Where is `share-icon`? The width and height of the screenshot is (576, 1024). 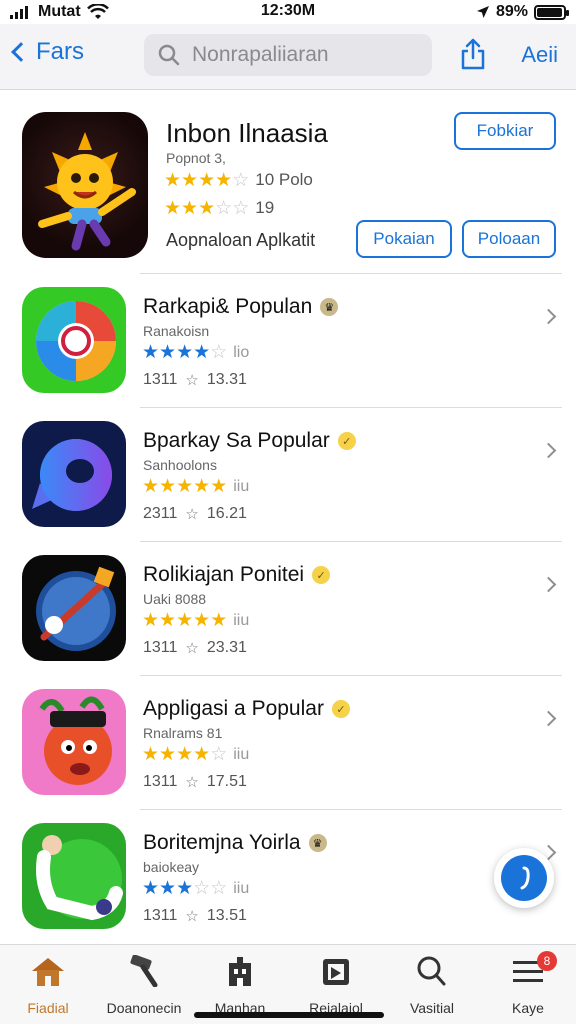 share-icon is located at coordinates (473, 54).